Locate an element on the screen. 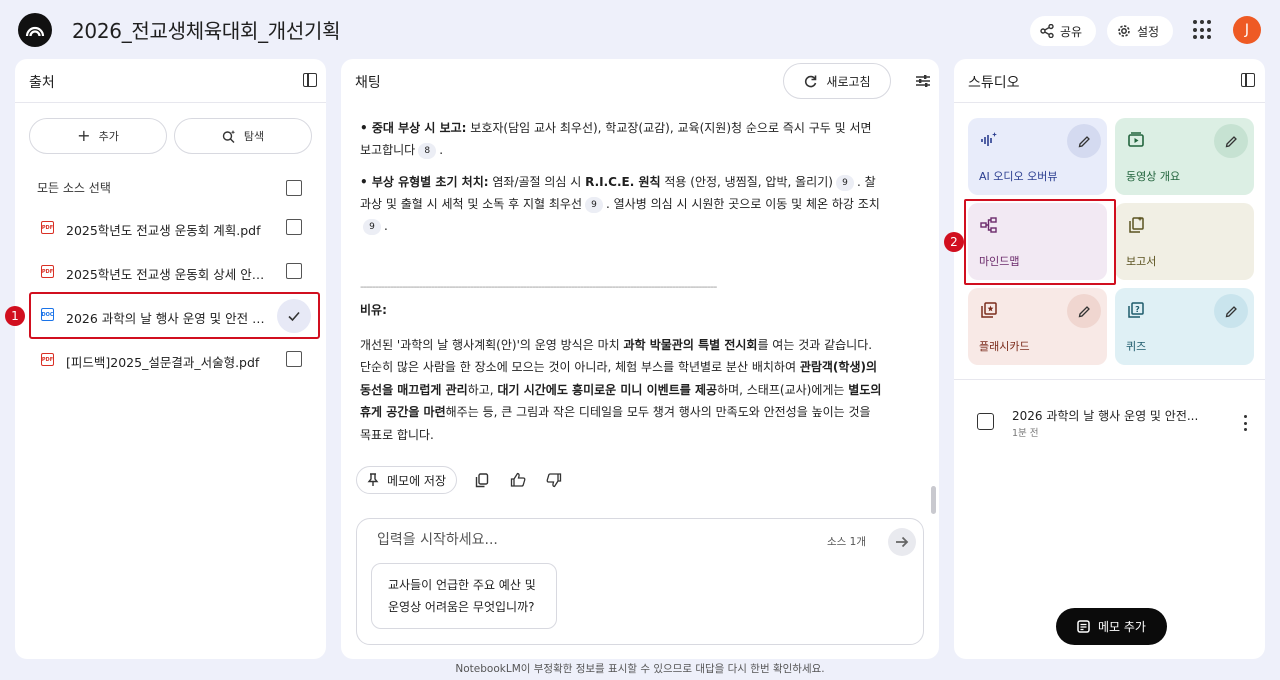 This screenshot has height=680, width=1280. bold-text: • 부상 유형별 초기 처치: is located at coordinates (424, 182).